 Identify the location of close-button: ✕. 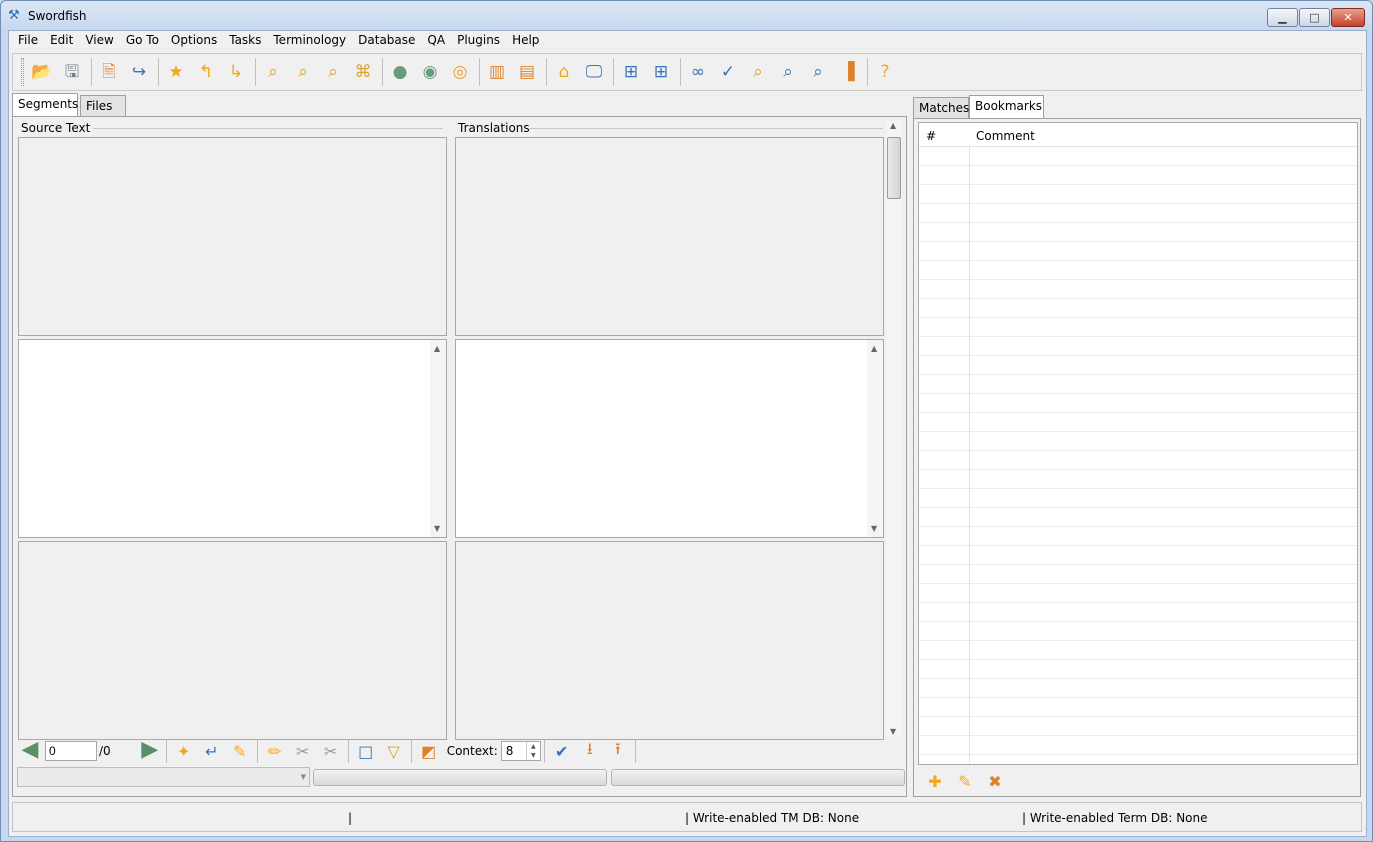
(1348, 17).